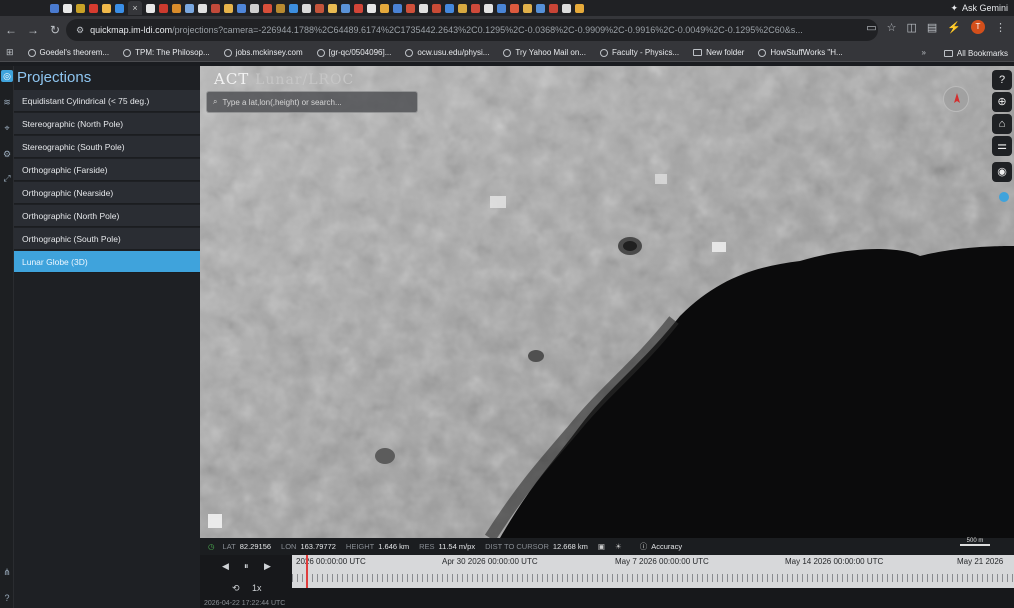  I want to click on projection-item: Orthographic (Farside), so click(107, 170).